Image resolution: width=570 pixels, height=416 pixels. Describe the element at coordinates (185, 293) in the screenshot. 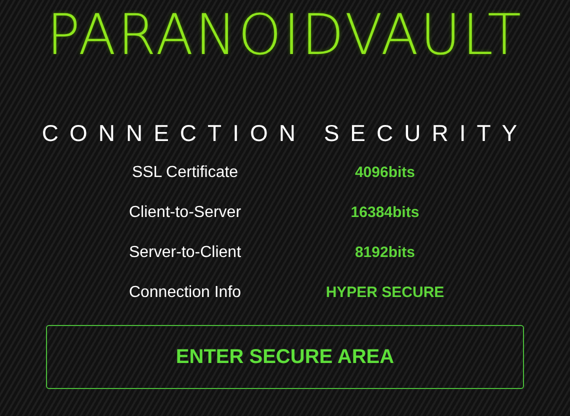

I see `row-label: Connection Info` at that location.